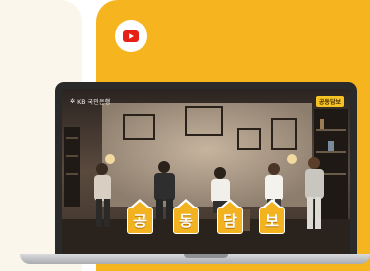  Describe the element at coordinates (206, 256) in the screenshot. I see `laptop-notch` at that location.